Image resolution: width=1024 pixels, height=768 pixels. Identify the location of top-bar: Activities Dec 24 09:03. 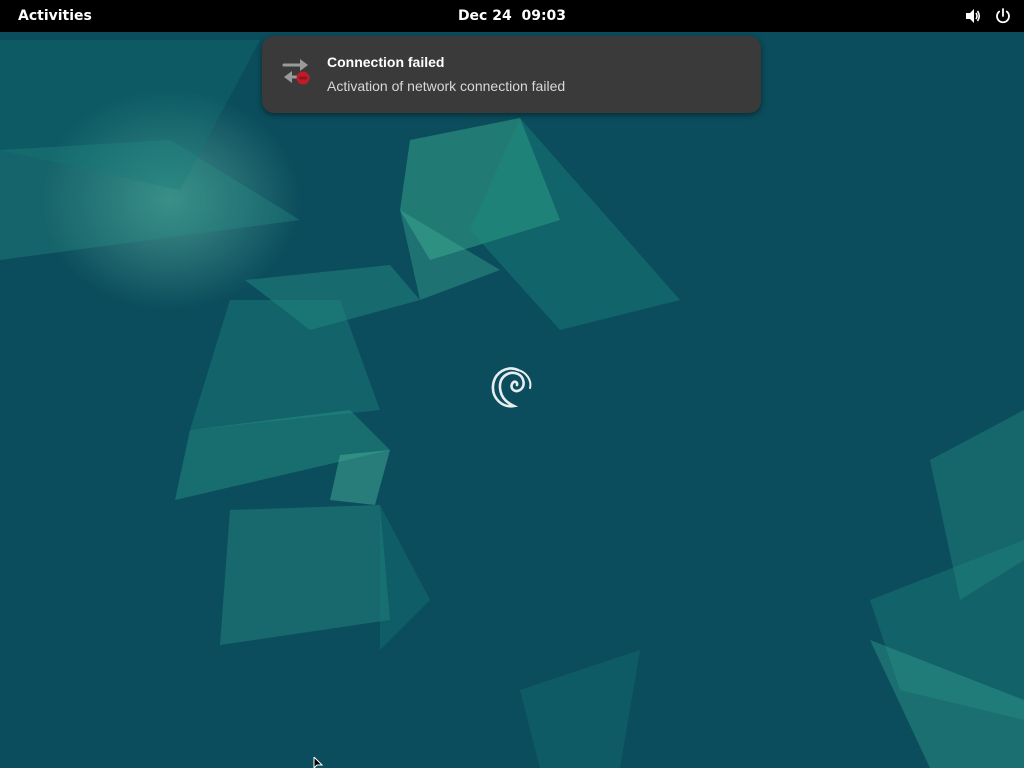
(512, 16).